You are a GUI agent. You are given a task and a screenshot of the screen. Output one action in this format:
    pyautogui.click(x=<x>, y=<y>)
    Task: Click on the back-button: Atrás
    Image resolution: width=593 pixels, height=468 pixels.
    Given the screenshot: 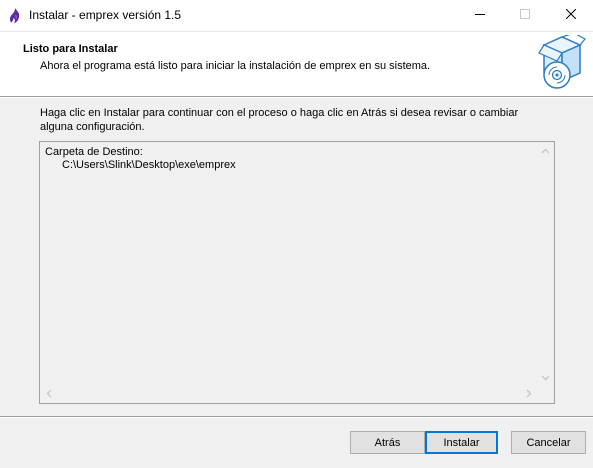 What is the action you would take?
    pyautogui.click(x=387, y=442)
    